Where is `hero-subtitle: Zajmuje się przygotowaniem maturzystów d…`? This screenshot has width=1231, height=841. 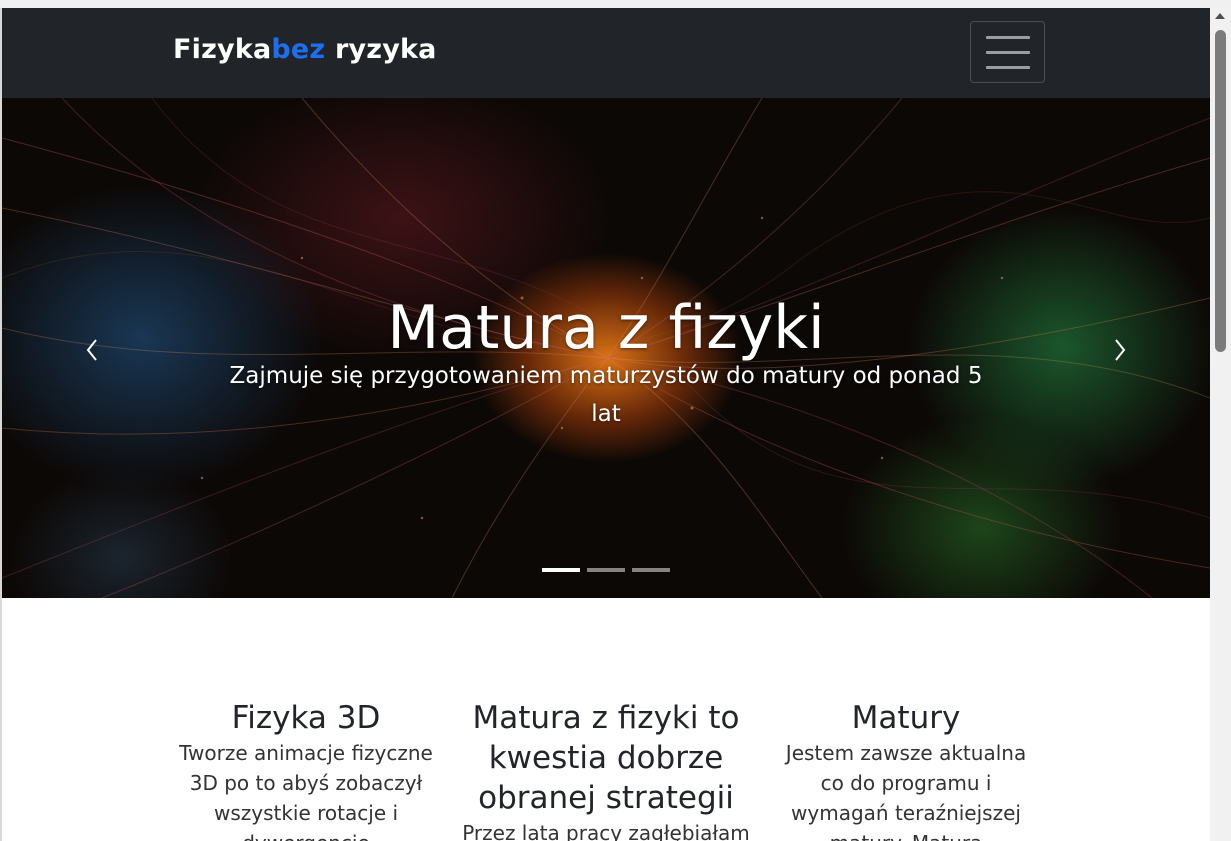 hero-subtitle: Zajmuje się przygotowaniem maturzystów d… is located at coordinates (606, 395).